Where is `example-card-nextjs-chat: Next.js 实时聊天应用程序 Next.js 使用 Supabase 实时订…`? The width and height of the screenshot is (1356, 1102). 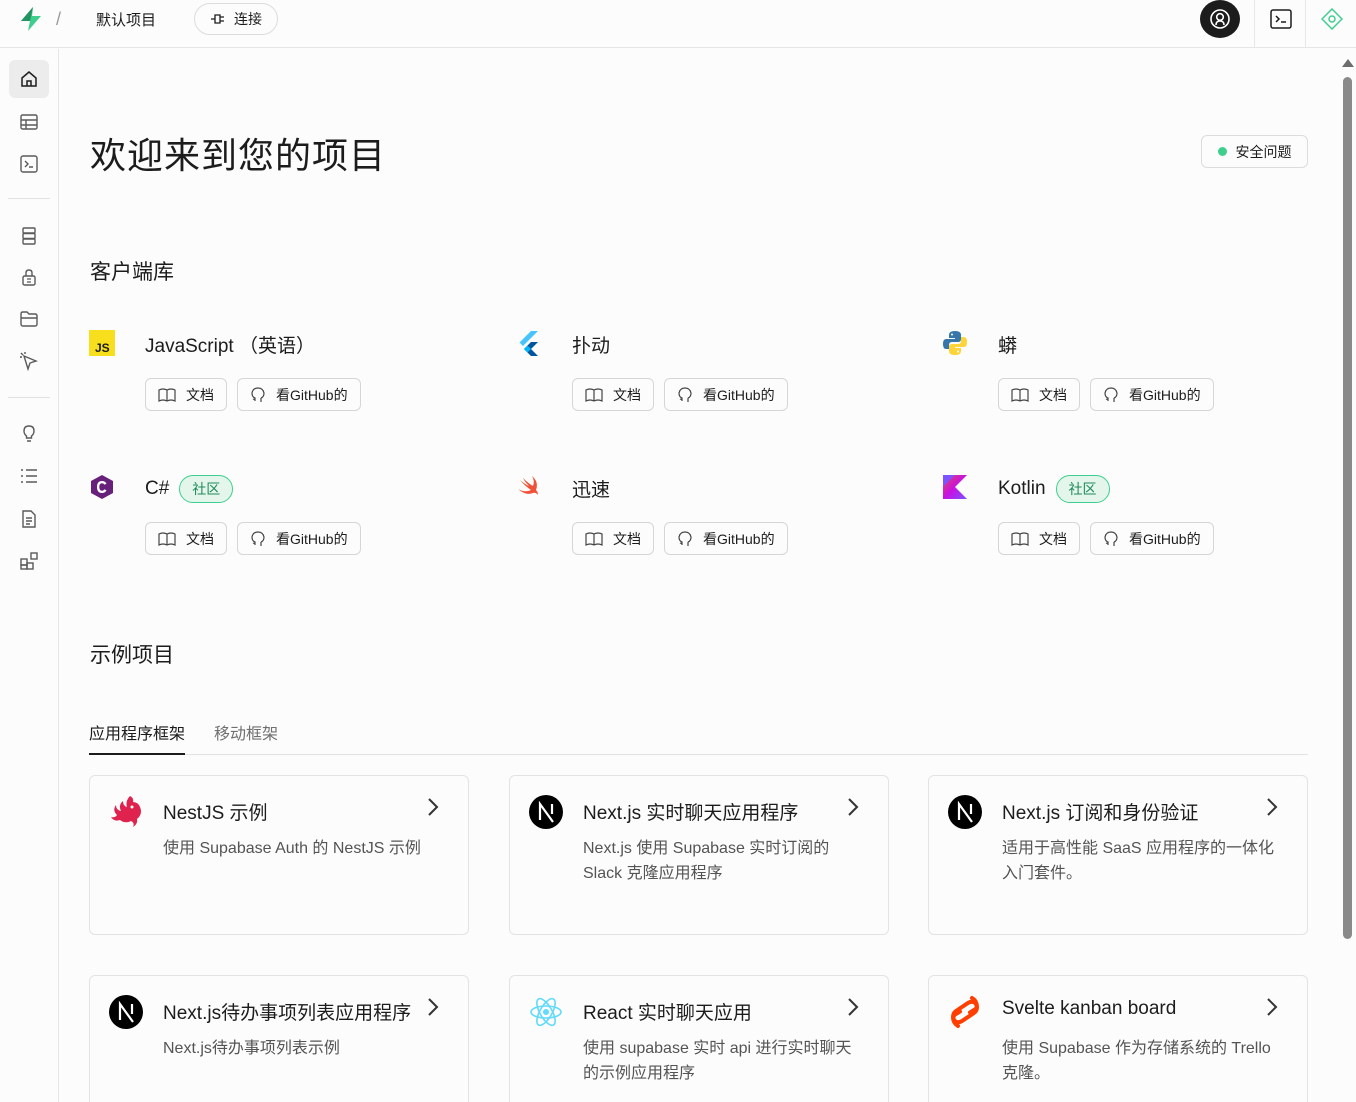
example-card-nextjs-chat: Next.js 实时聊天应用程序 Next.js 使用 Supabase 实时订… is located at coordinates (699, 855).